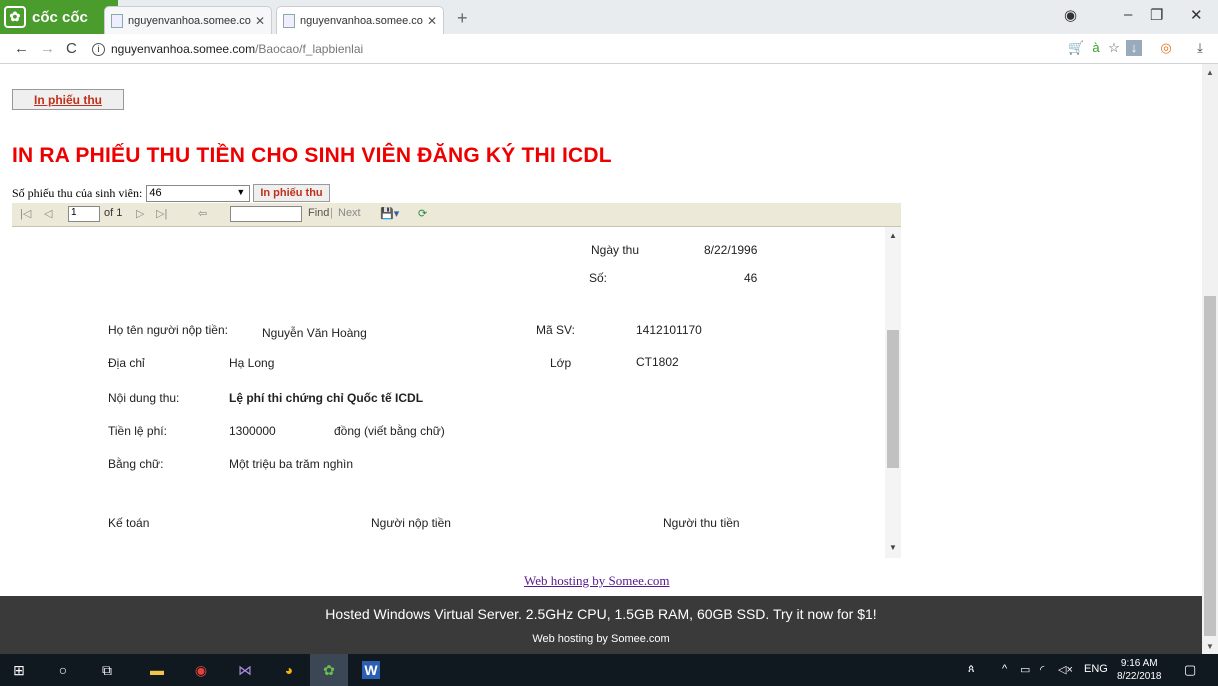 This screenshot has height=686, width=1218. I want to click on volume-muted-icon: ◁×, so click(1065, 669).